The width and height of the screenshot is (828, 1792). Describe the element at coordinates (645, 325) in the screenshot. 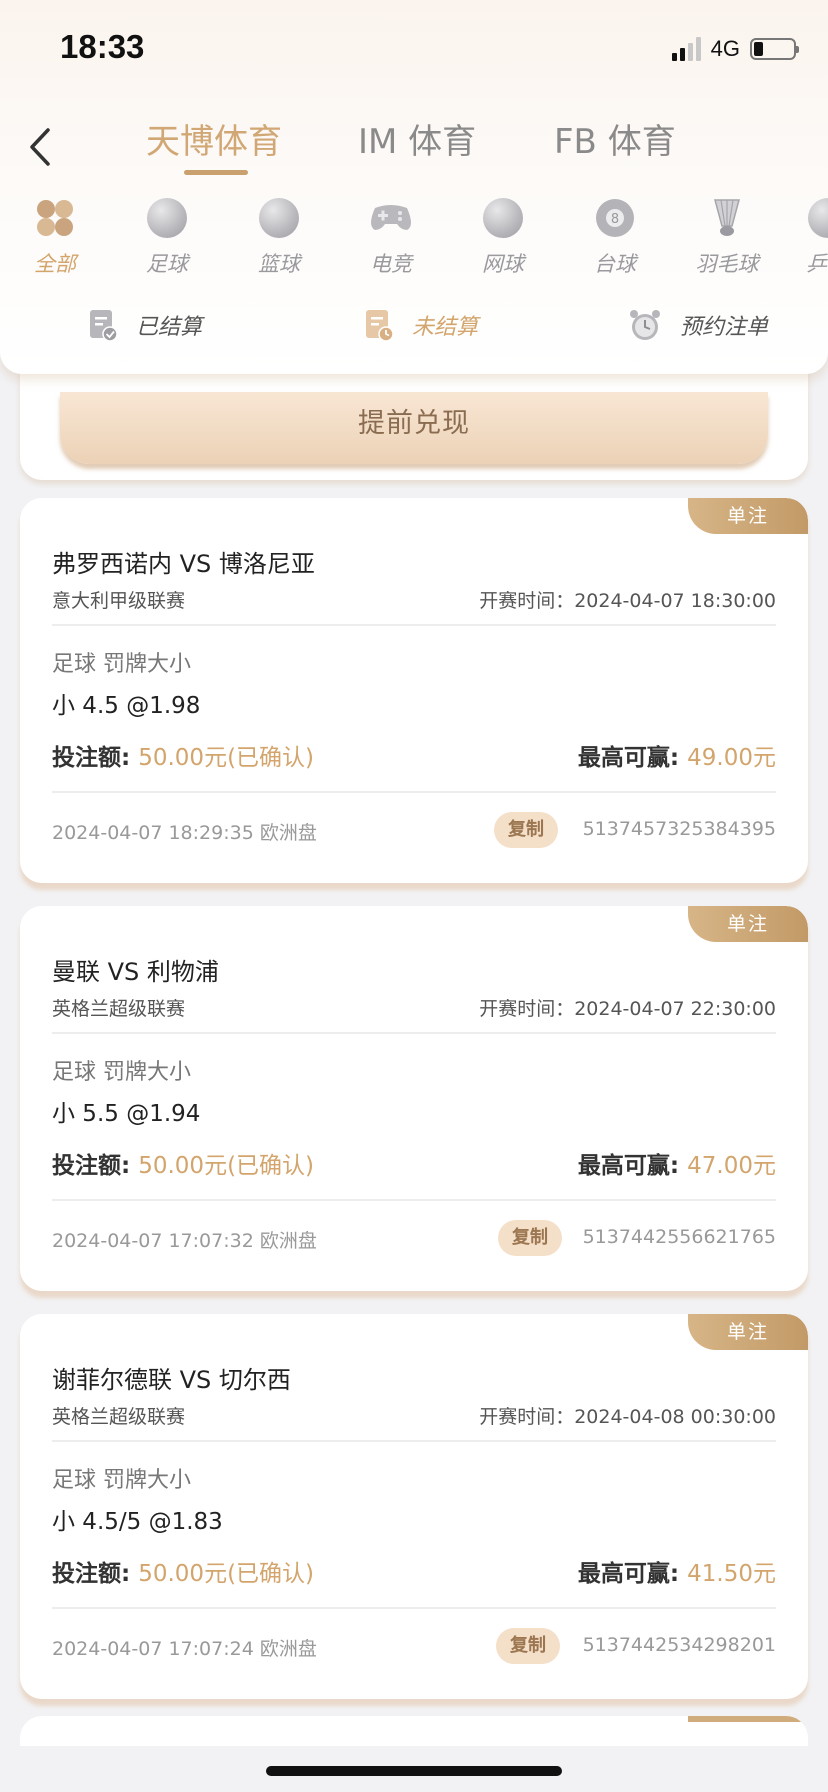

I see `alarm-clock-icon` at that location.